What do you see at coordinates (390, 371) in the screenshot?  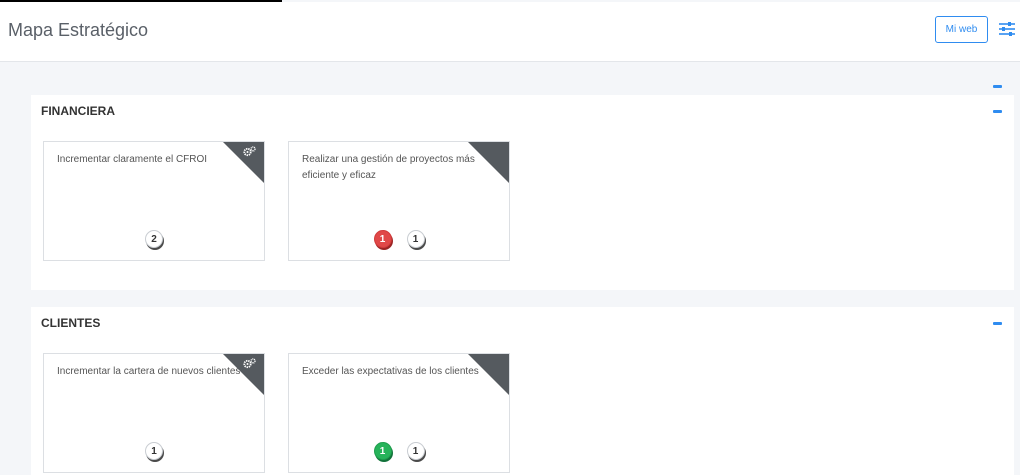 I see `objective-text: Exceder las expectativas de los clientes` at bounding box center [390, 371].